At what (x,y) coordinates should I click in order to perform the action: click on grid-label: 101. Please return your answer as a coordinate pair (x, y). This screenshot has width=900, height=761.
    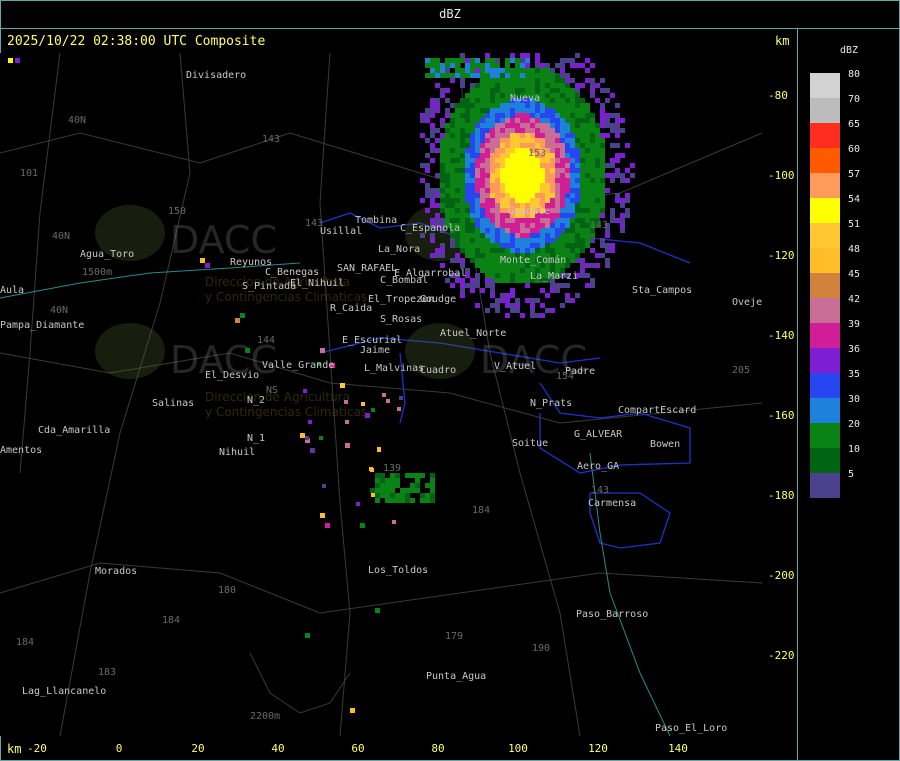
    Looking at the image, I should click on (29, 173).